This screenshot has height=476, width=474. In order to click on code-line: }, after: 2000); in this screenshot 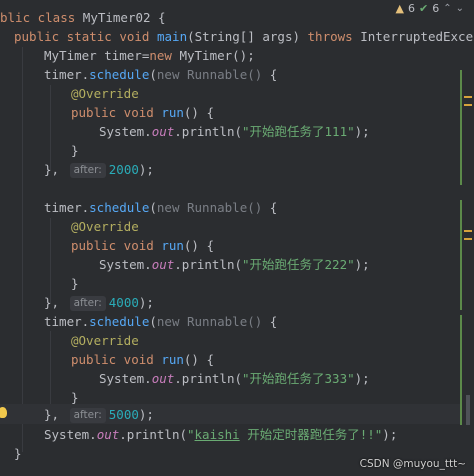, I will do `click(99, 170)`.